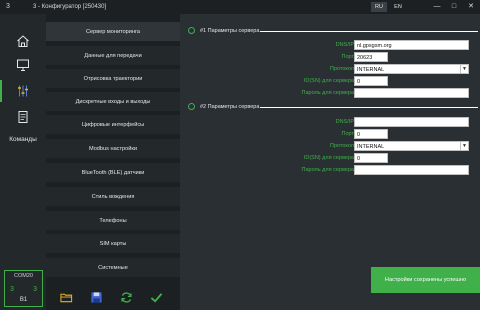  I want to click on server1-password-label: Пароль для сервера, so click(327, 93).